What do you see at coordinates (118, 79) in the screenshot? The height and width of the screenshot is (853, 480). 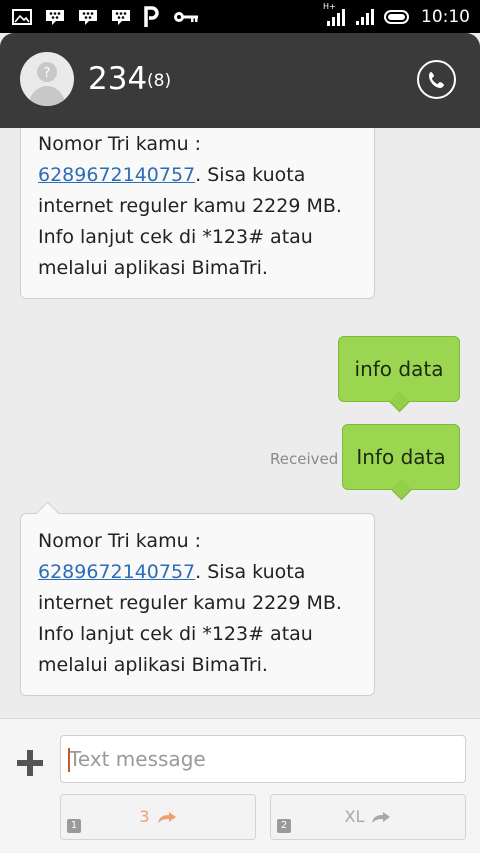 I see `contact-name: 234` at bounding box center [118, 79].